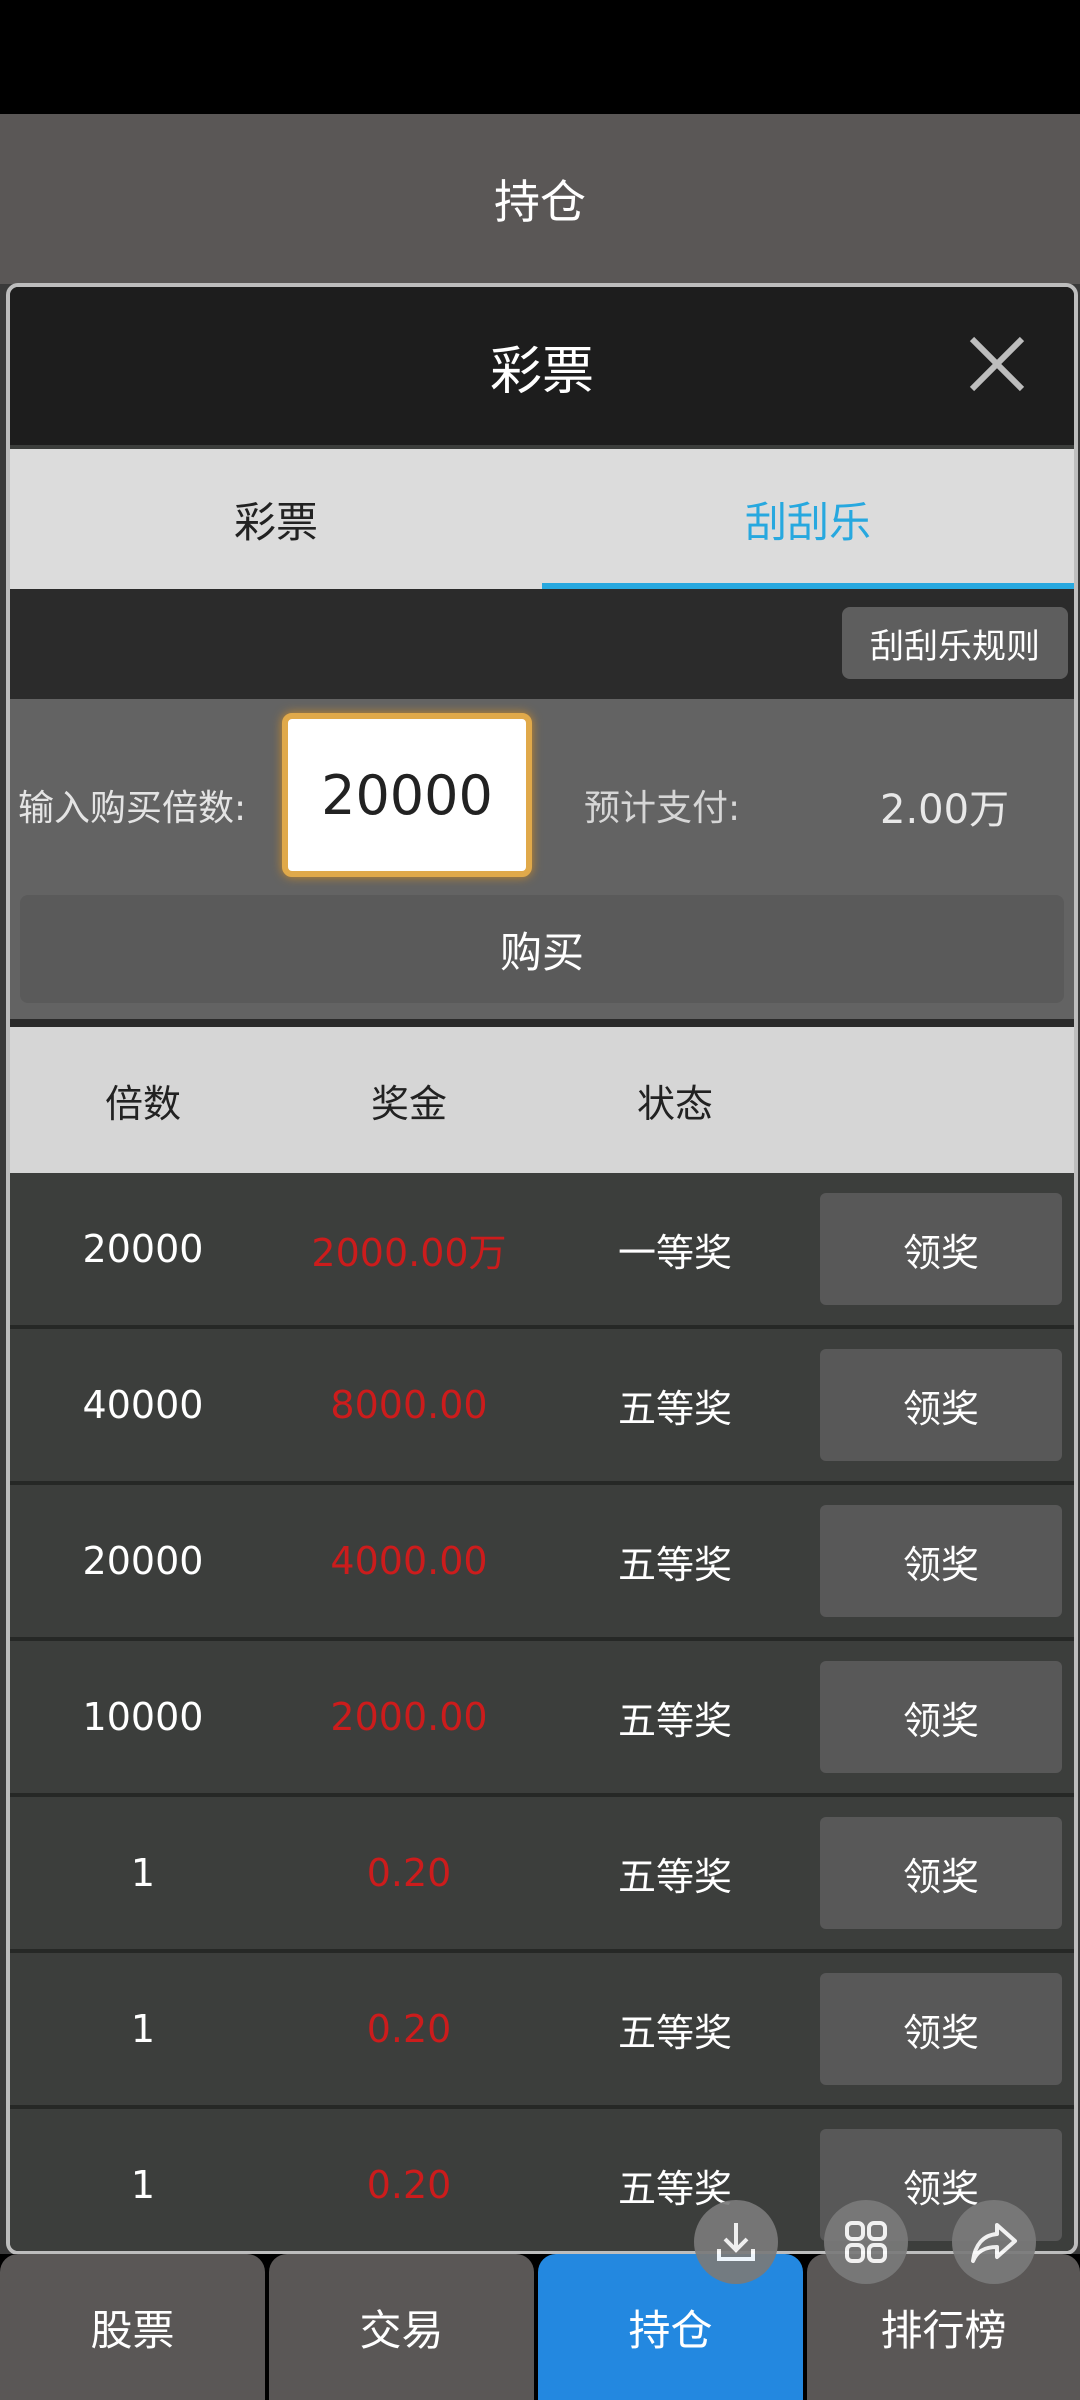 The width and height of the screenshot is (1080, 2400). I want to click on nav-tab-stocks: 股票, so click(132, 2327).